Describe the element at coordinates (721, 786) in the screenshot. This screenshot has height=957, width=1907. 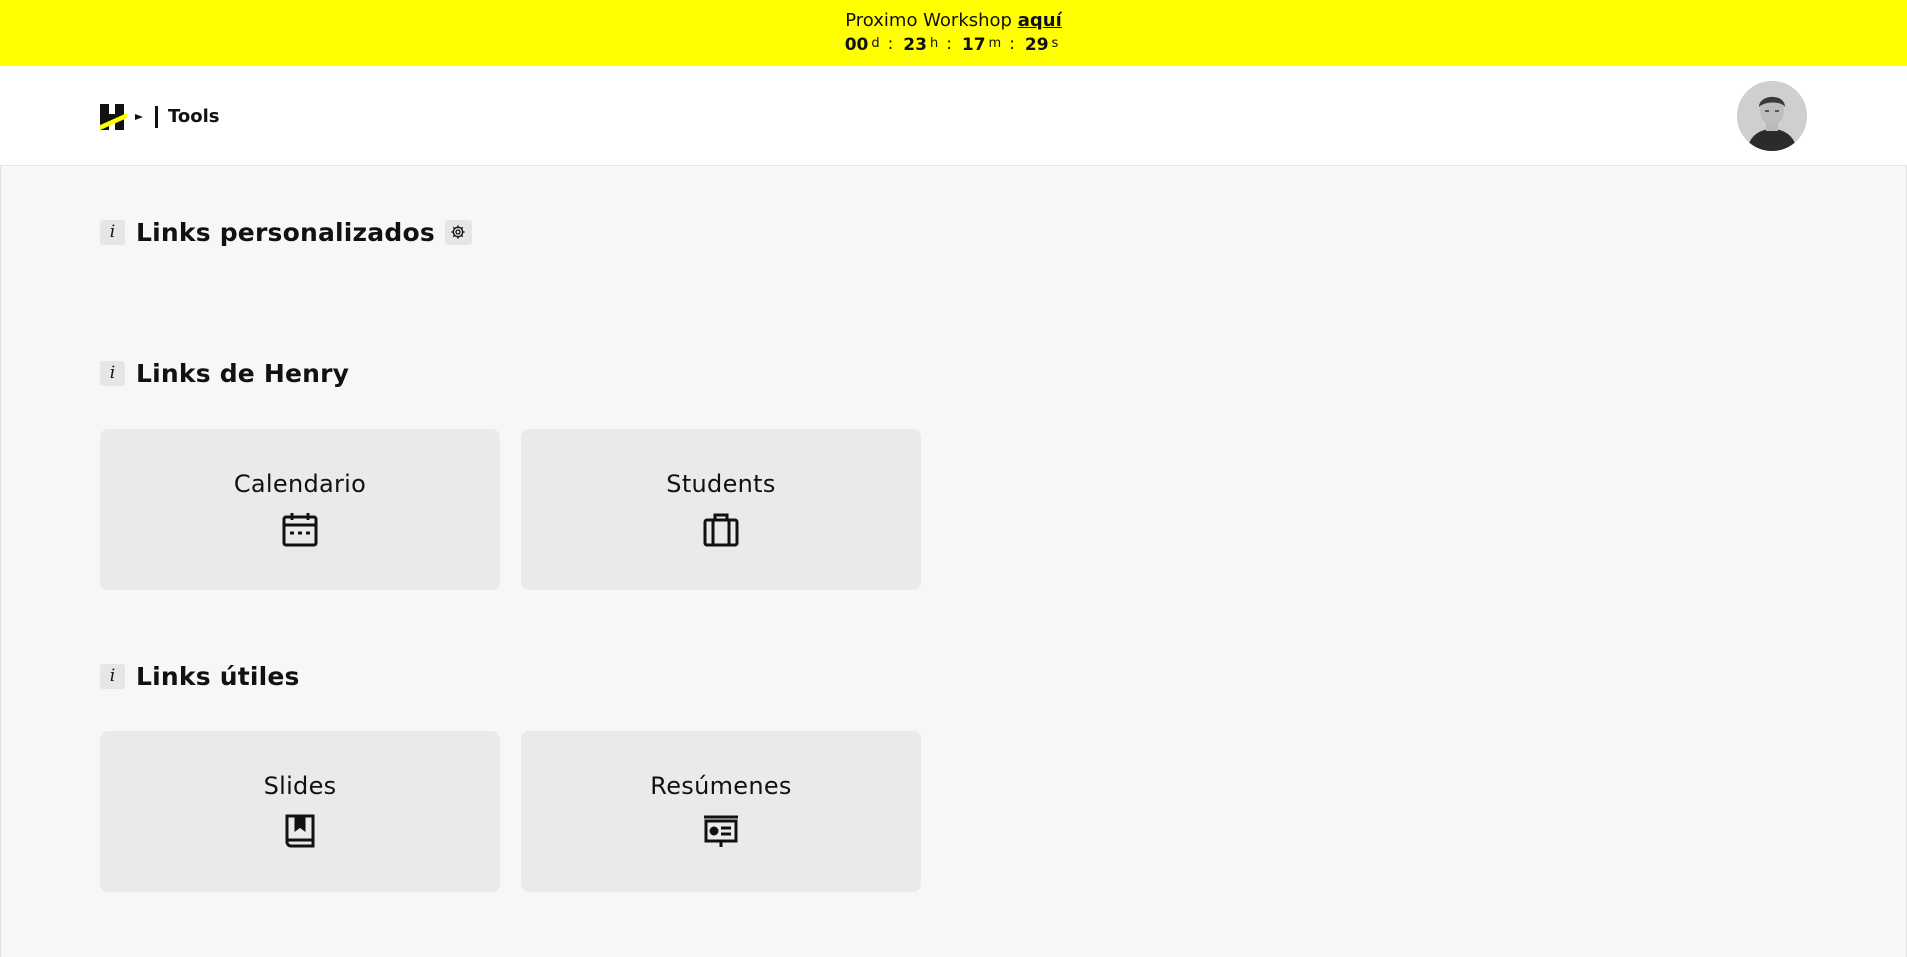
I see `card-label: Resúmenes` at that location.